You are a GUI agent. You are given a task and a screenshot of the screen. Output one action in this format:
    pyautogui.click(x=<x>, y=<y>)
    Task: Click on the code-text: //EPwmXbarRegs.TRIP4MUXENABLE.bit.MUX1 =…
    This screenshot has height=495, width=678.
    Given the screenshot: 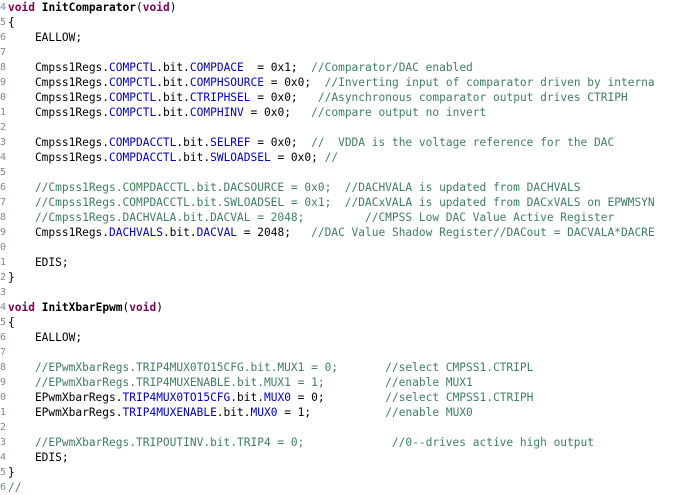 What is the action you would take?
    pyautogui.click(x=240, y=382)
    